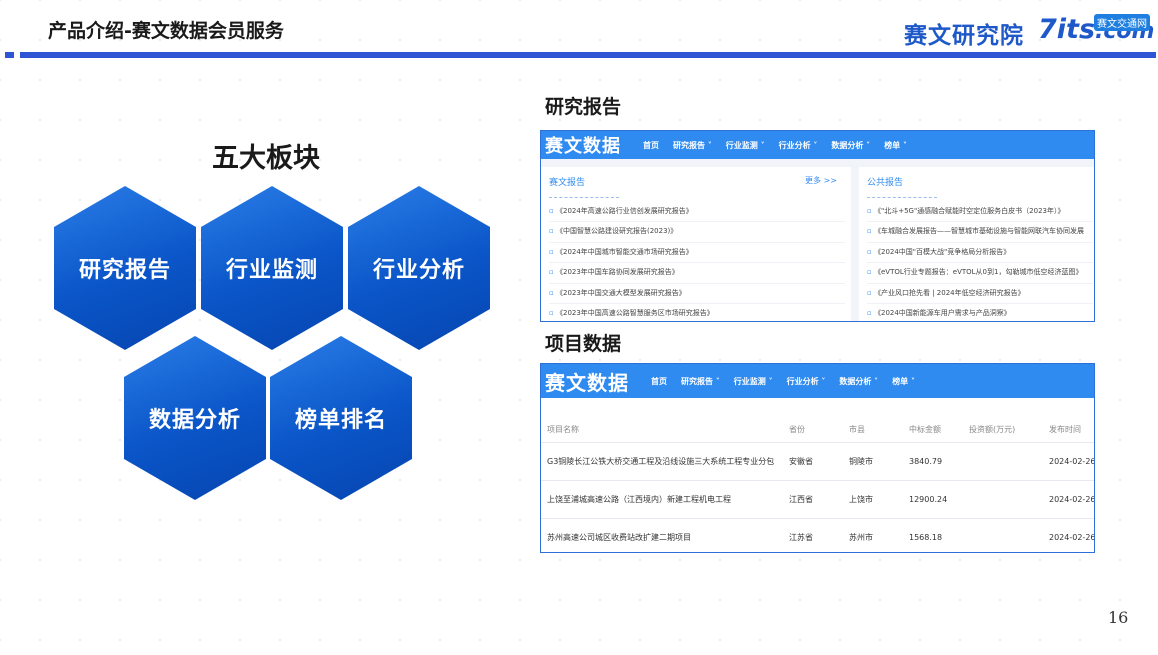  I want to click on col-header-province: 省份, so click(797, 429).